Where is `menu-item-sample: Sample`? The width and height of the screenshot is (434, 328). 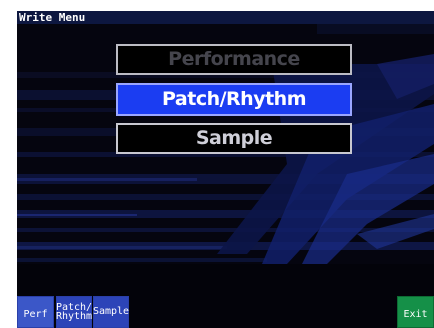 menu-item-sample: Sample is located at coordinates (234, 138).